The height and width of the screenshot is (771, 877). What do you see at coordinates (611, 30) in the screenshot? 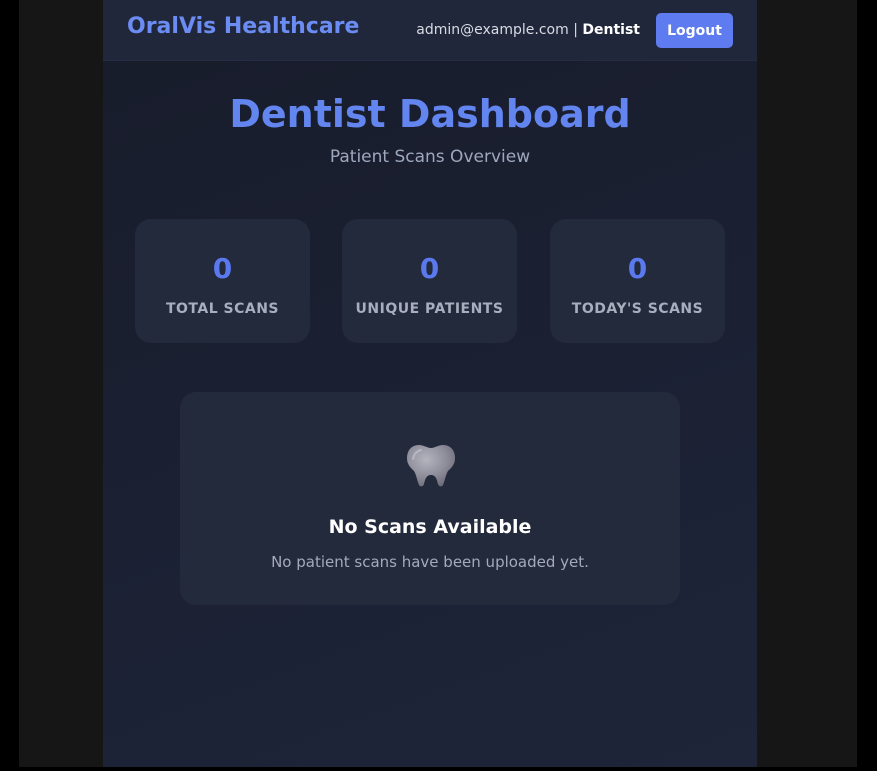
I see `user-role: Dentist` at bounding box center [611, 30].